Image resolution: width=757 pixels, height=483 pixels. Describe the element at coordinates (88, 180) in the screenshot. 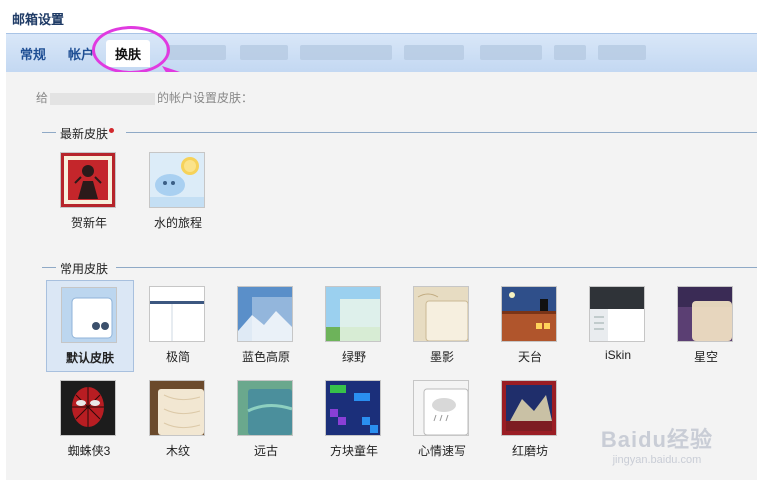

I see `new-year-thumb` at that location.